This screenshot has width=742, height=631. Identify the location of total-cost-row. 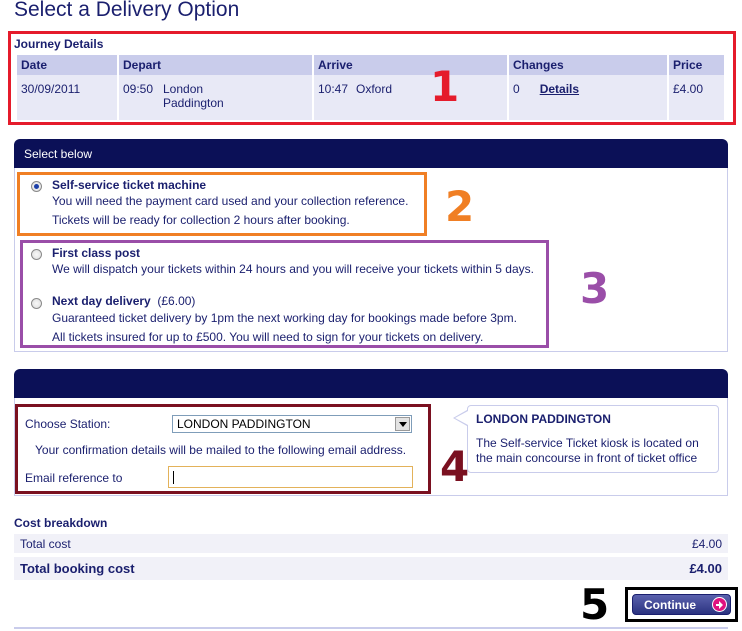
(371, 543).